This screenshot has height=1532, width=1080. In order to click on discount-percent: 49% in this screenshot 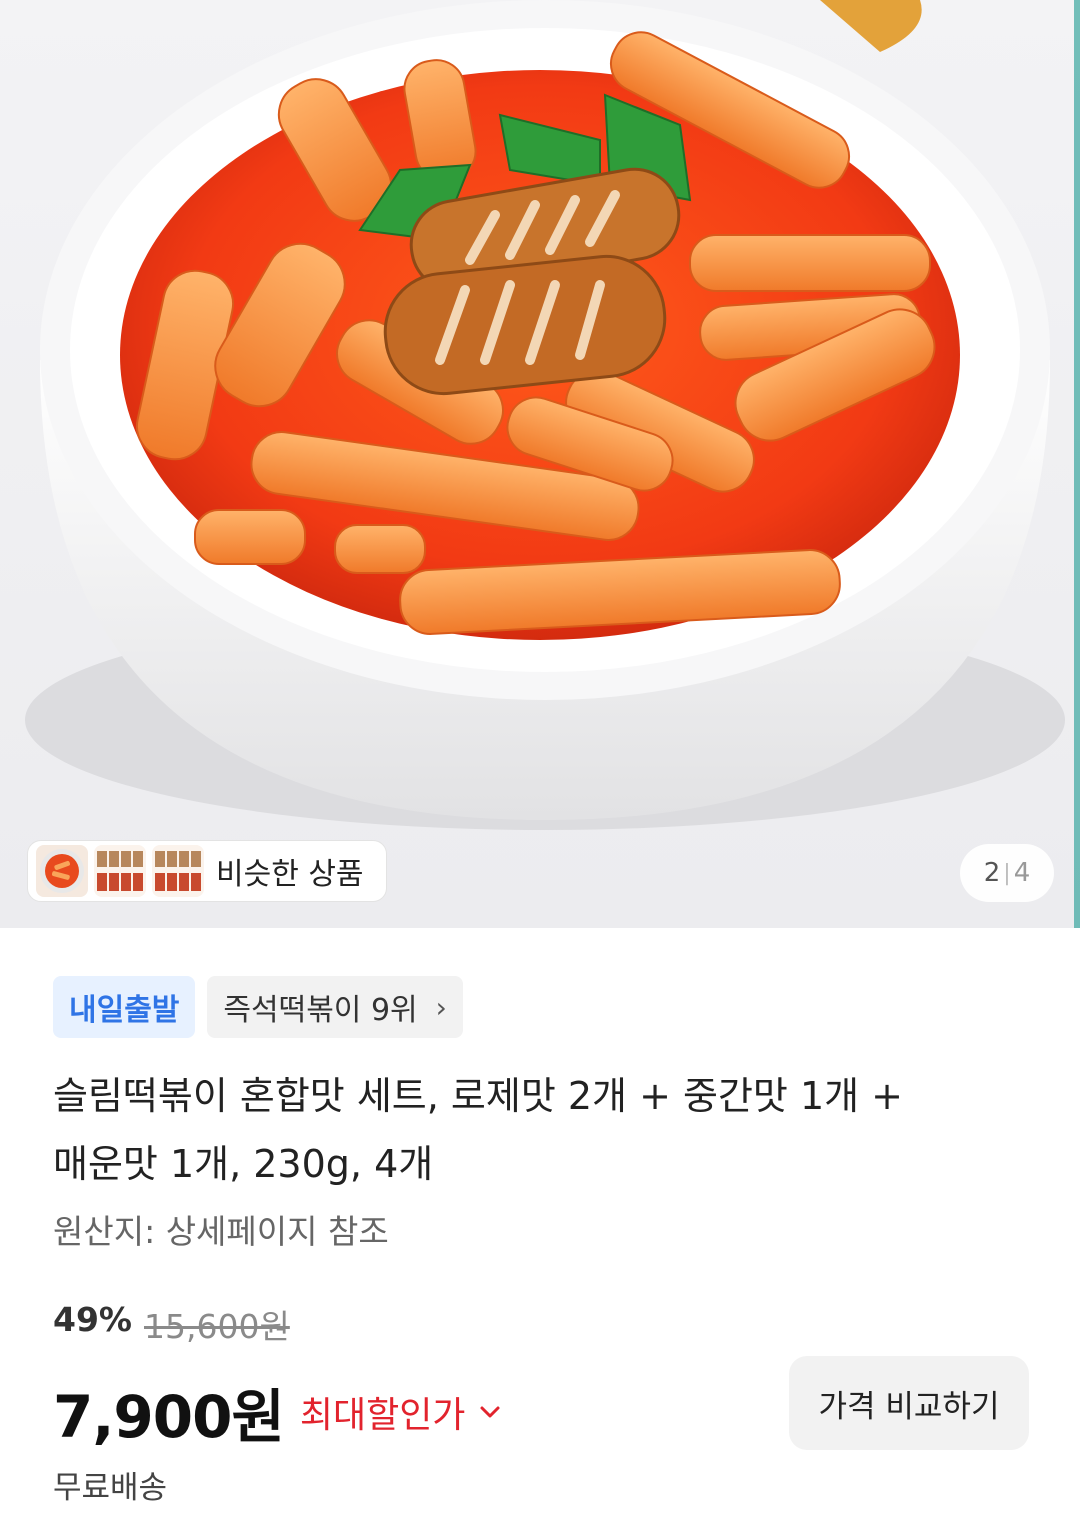, I will do `click(92, 1319)`.